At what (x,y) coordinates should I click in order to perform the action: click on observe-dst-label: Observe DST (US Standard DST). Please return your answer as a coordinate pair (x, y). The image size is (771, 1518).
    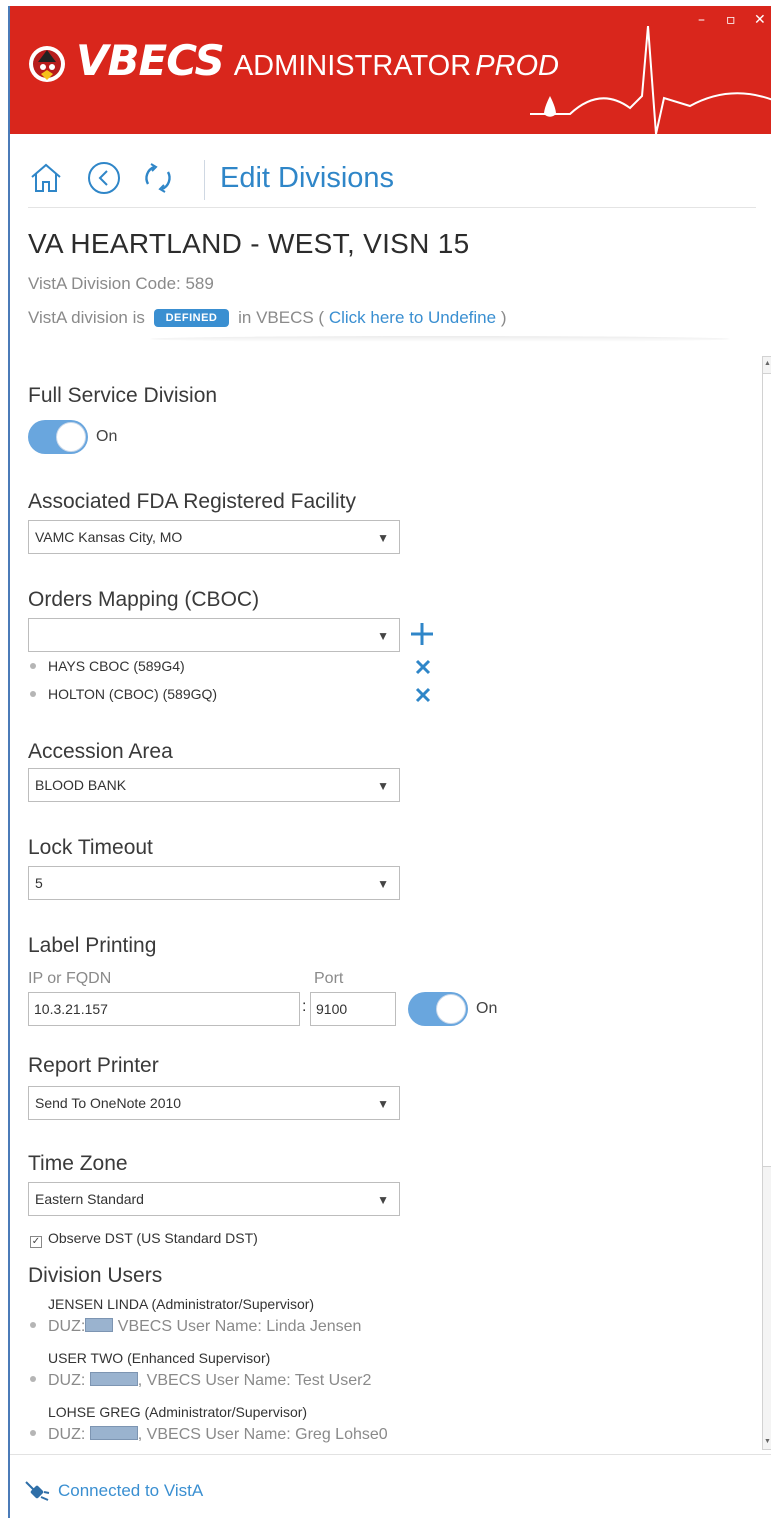
    Looking at the image, I should click on (153, 1238).